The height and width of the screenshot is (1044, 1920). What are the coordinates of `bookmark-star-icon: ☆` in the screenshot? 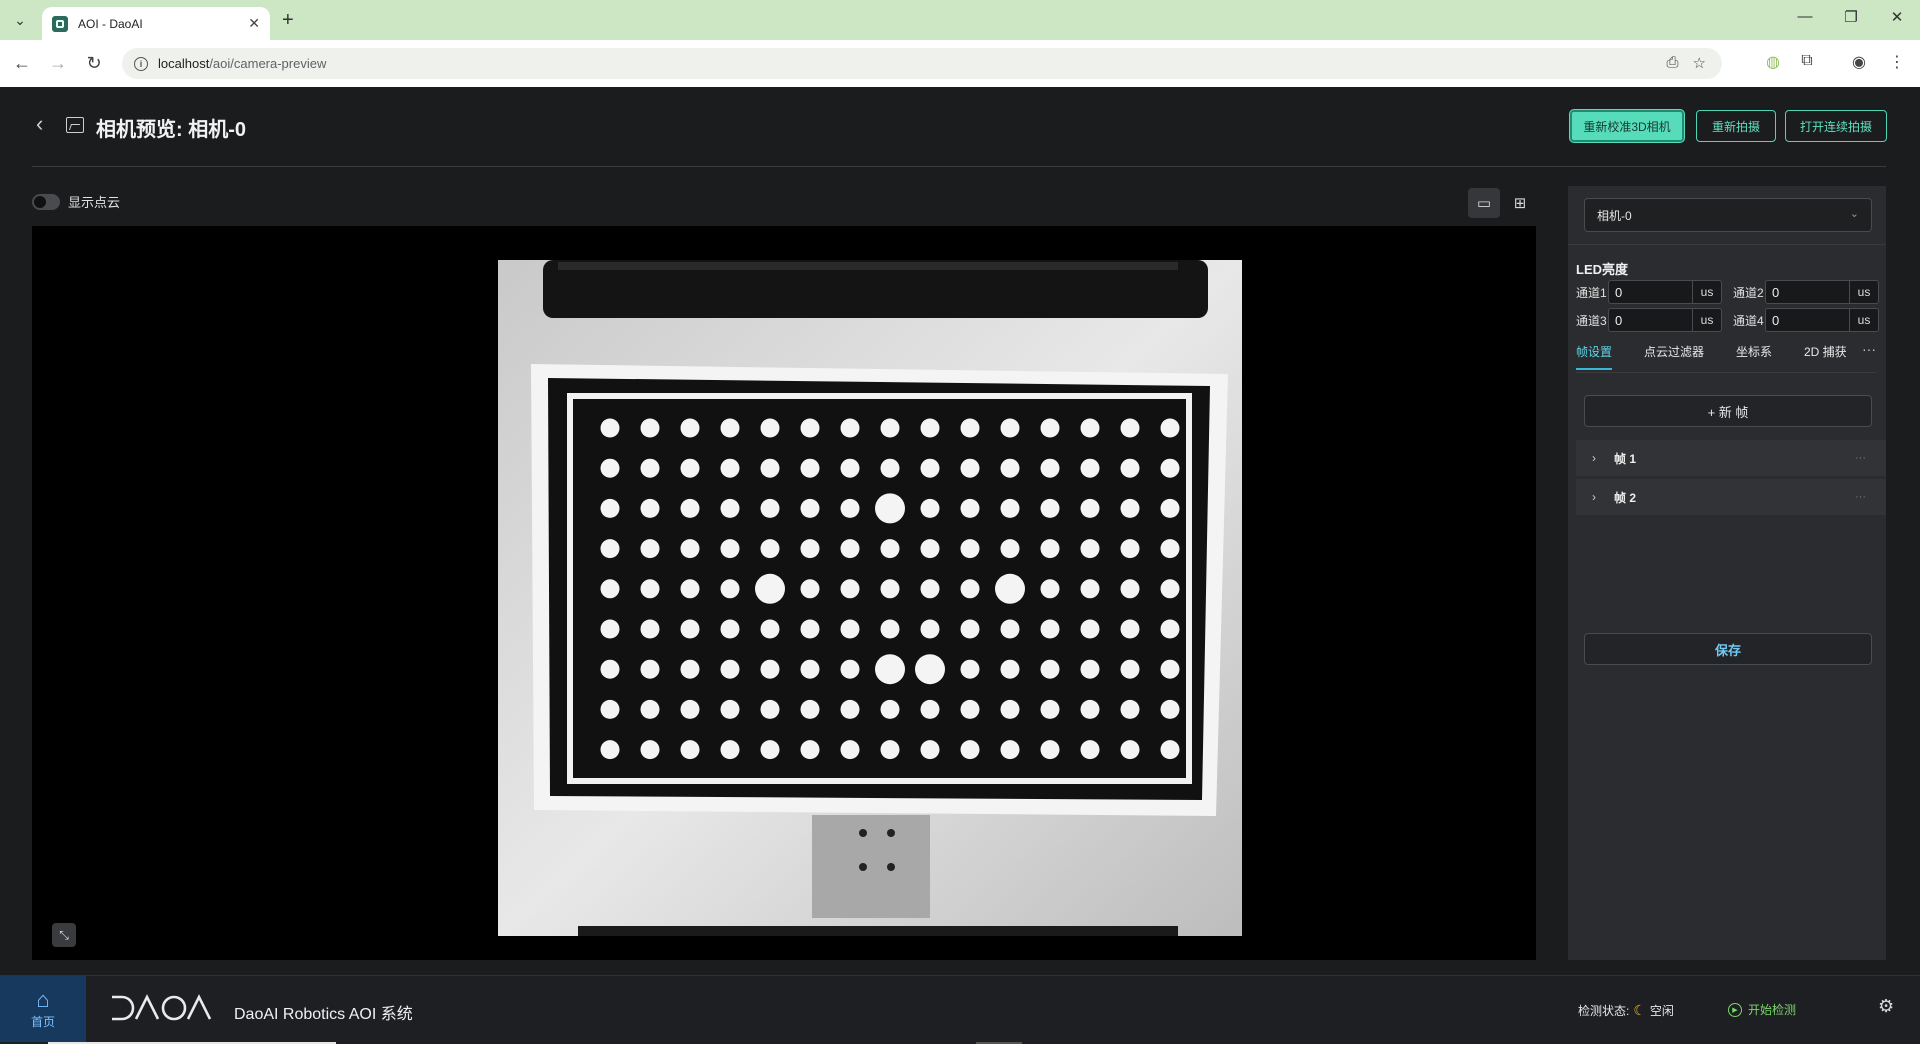 It's located at (1699, 63).